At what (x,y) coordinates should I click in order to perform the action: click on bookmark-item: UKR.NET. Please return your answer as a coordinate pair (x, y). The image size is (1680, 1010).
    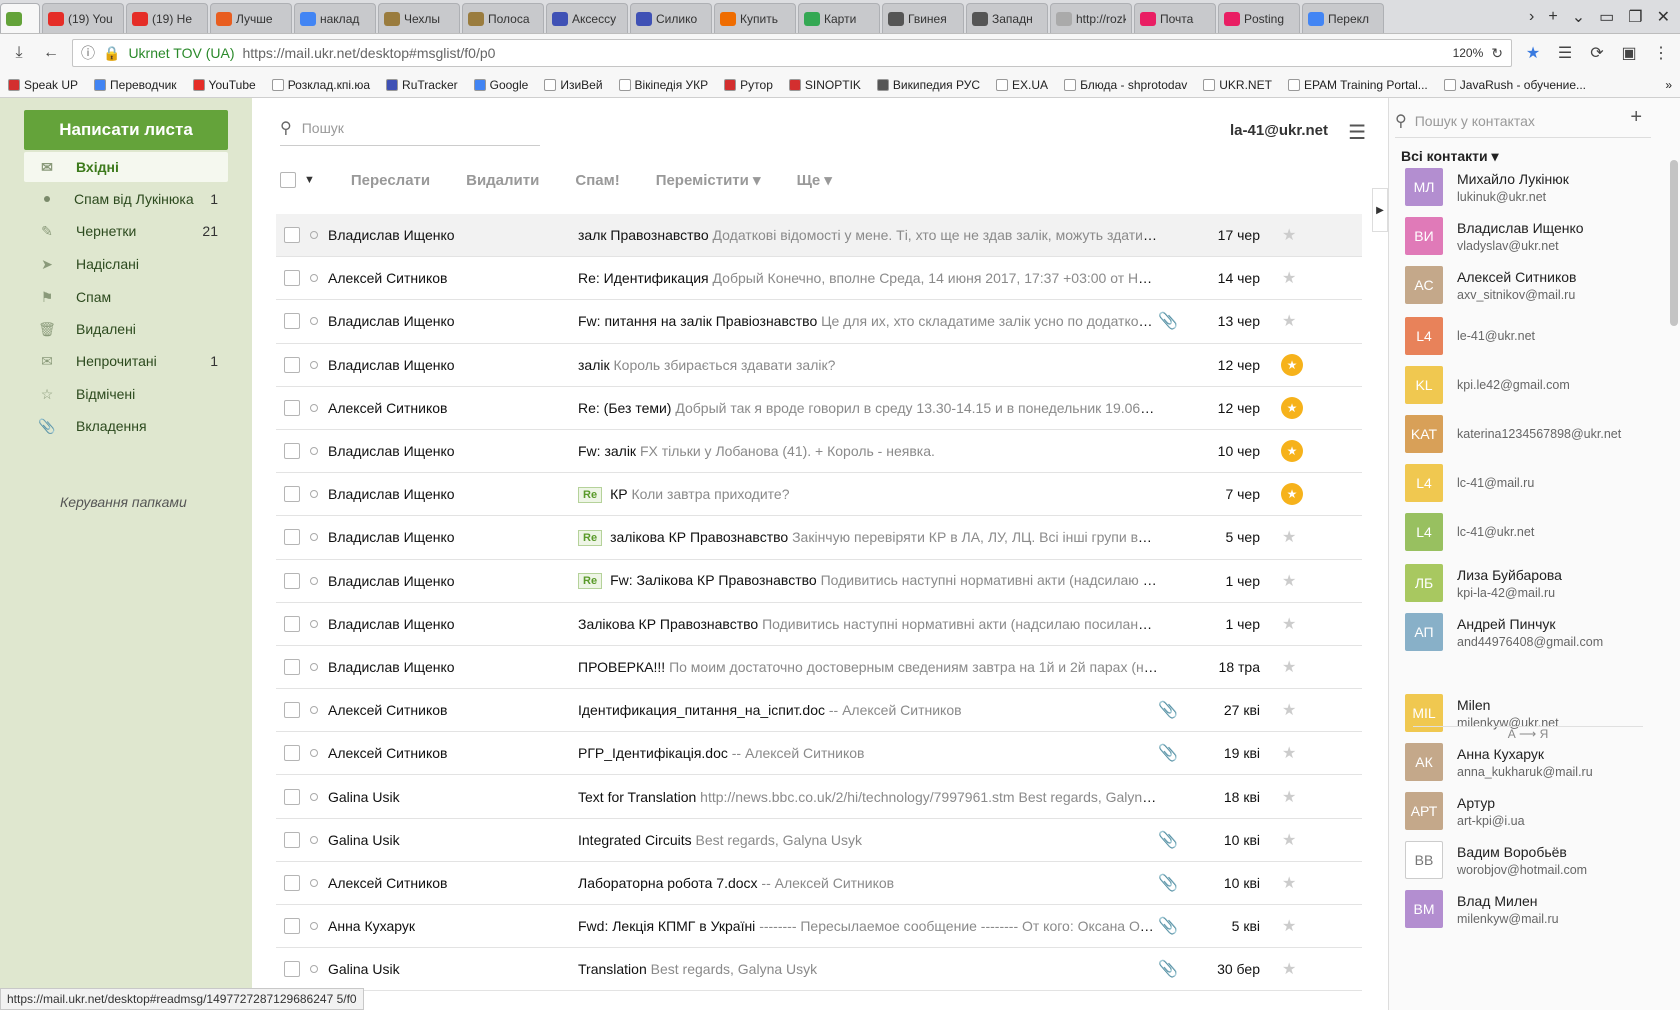
    Looking at the image, I should click on (1237, 85).